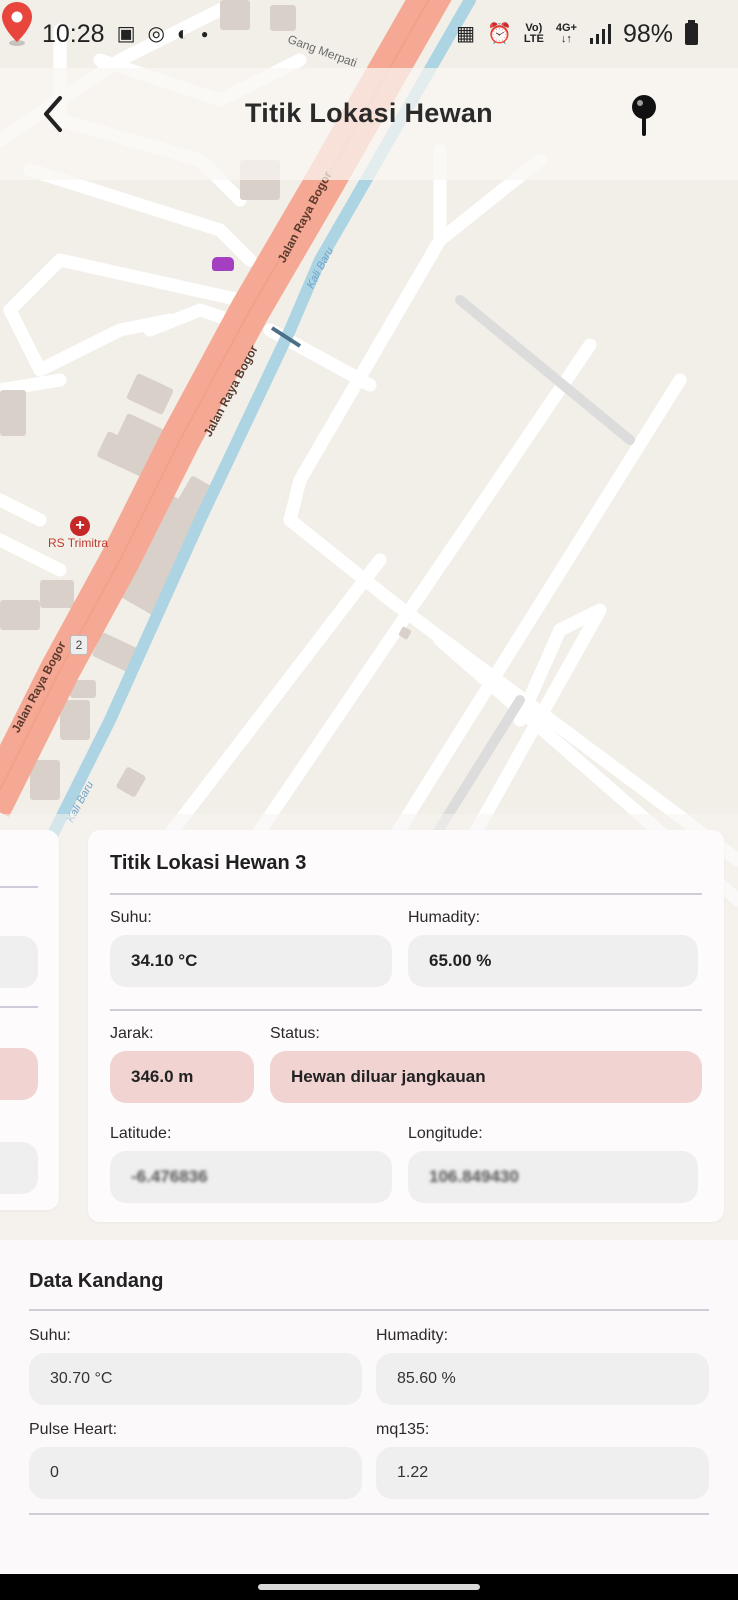 The height and width of the screenshot is (1600, 738). What do you see at coordinates (131, 917) in the screenshot?
I see `suhu-label: Suhu:` at bounding box center [131, 917].